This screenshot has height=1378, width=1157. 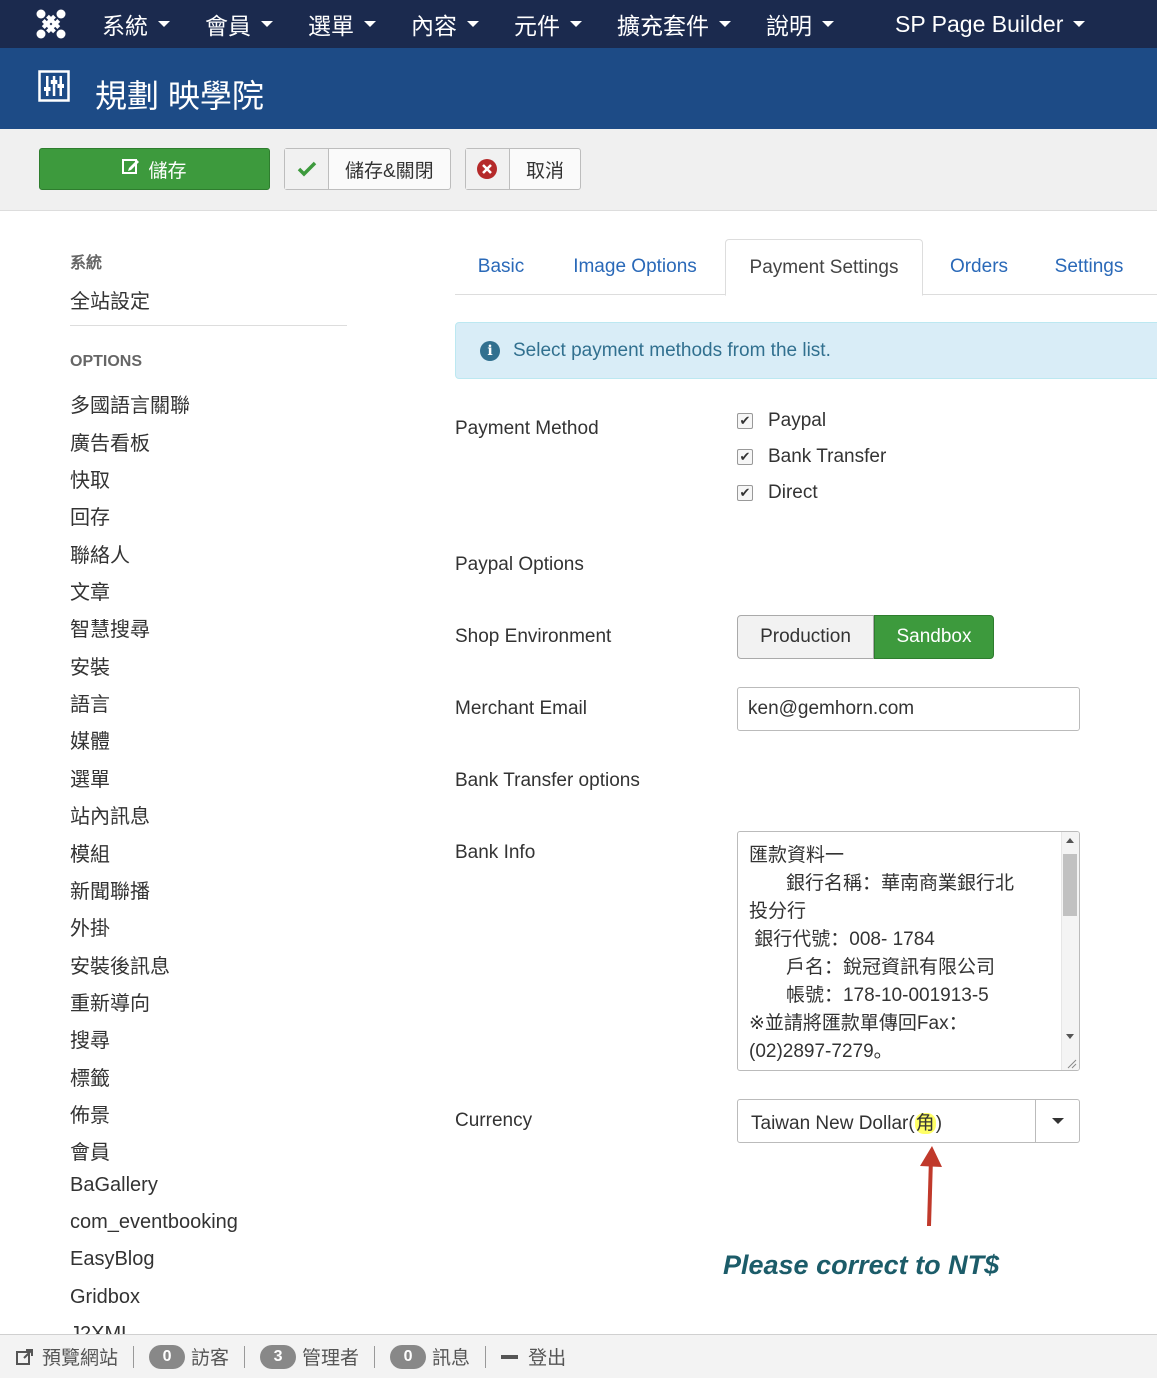 What do you see at coordinates (1057, 1121) in the screenshot?
I see `dropdown-arrow-icon` at bounding box center [1057, 1121].